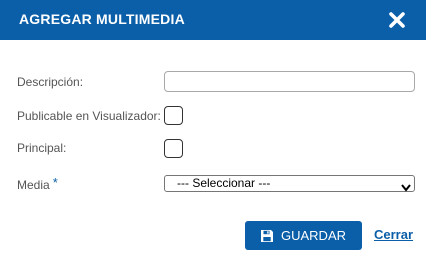 The height and width of the screenshot is (269, 426). I want to click on publicable-checkbox, so click(173, 115).